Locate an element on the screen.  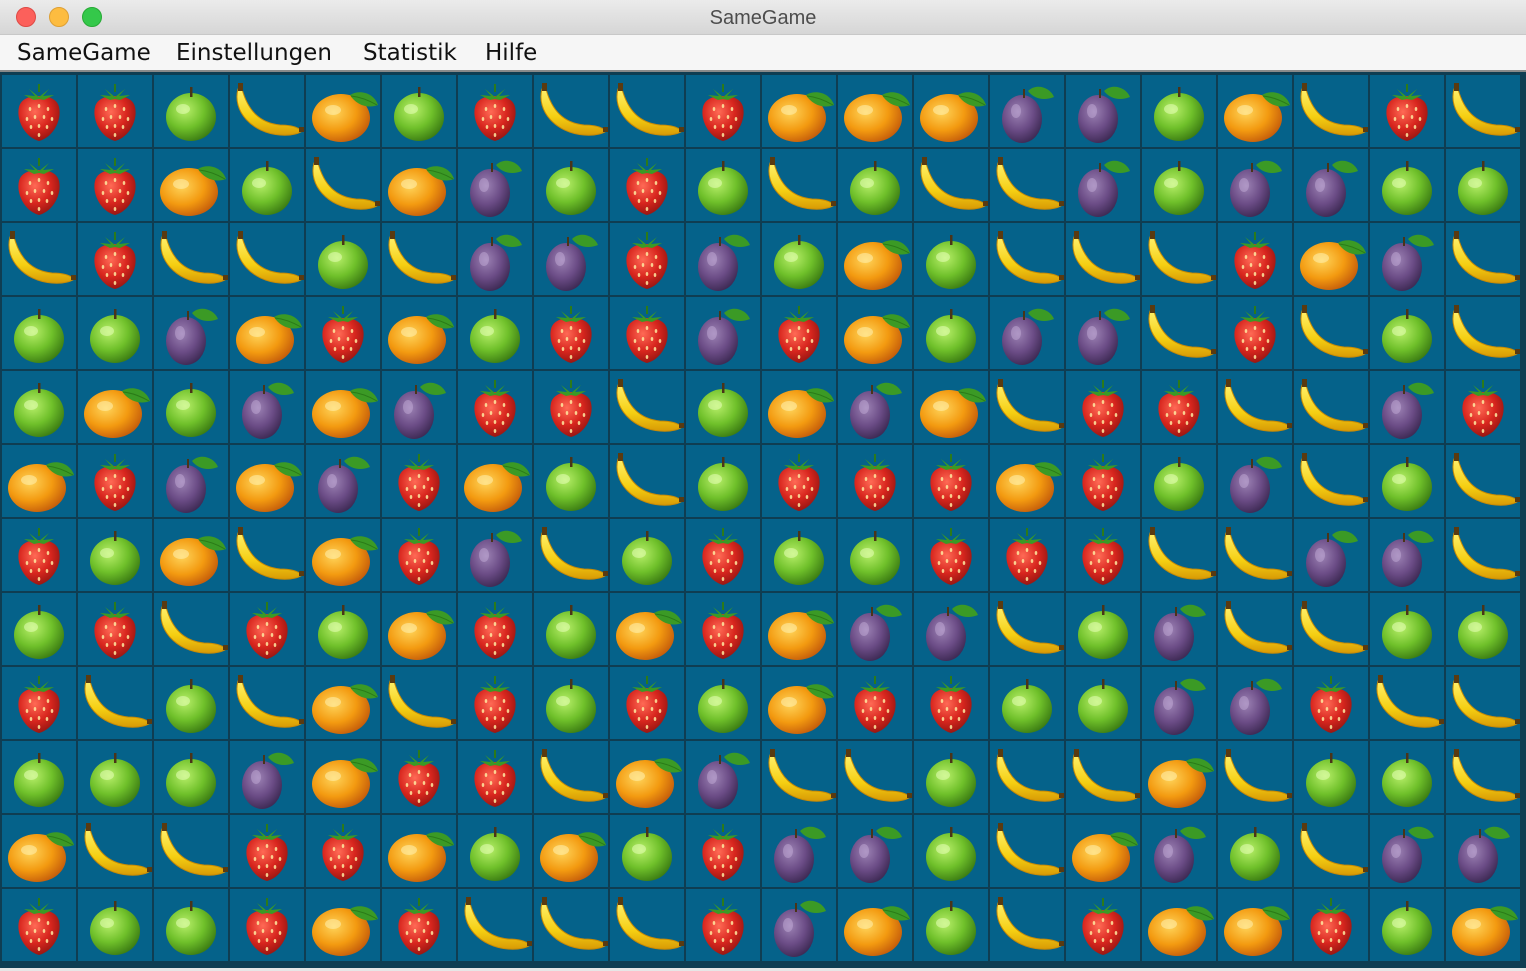
menu-hilfe: Hilfe is located at coordinates (511, 53).